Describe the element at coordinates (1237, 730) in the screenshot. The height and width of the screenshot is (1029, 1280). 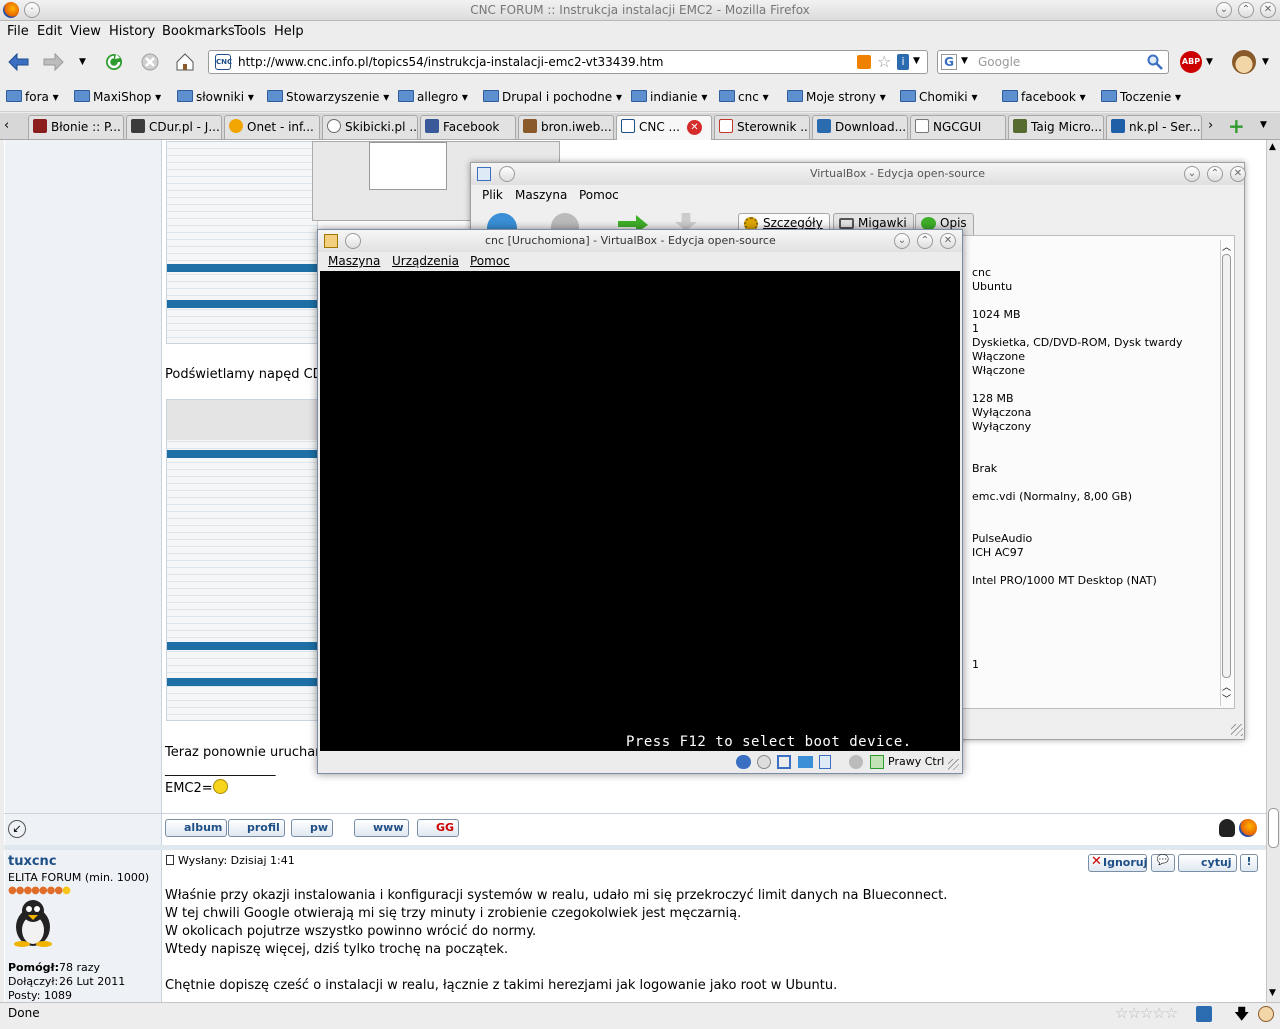
I see `resize-grip-icon` at that location.